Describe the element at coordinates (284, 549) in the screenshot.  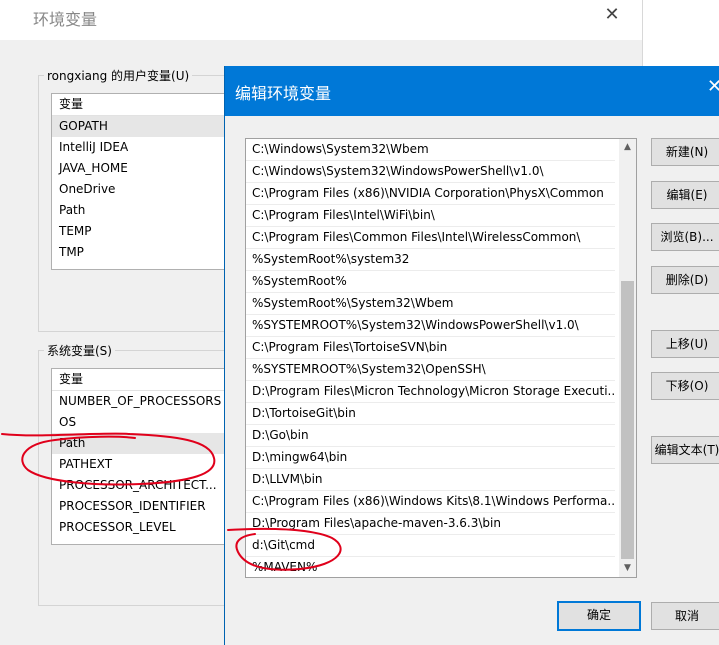
I see `annotation-circle-maven` at that location.